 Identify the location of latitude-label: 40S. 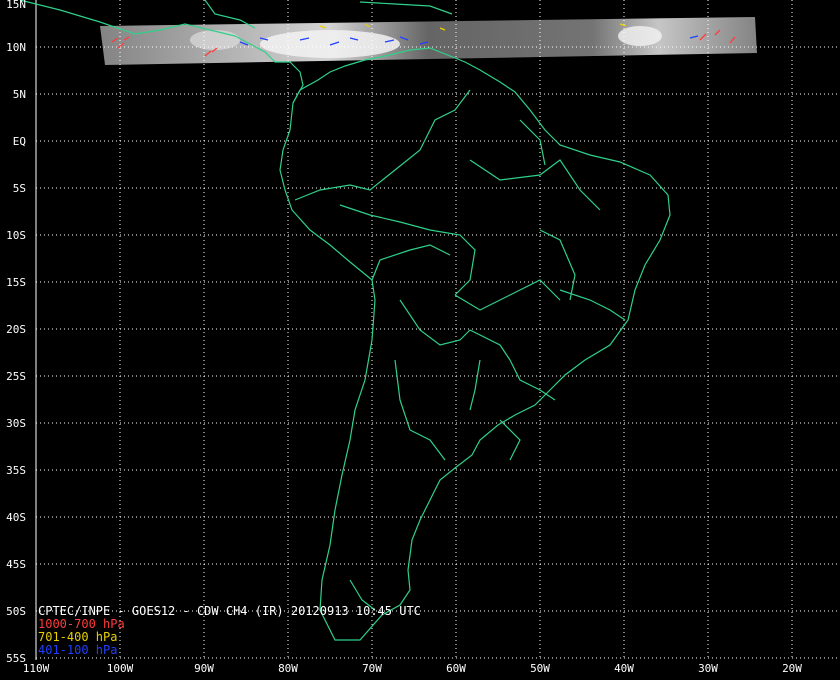
(16, 517).